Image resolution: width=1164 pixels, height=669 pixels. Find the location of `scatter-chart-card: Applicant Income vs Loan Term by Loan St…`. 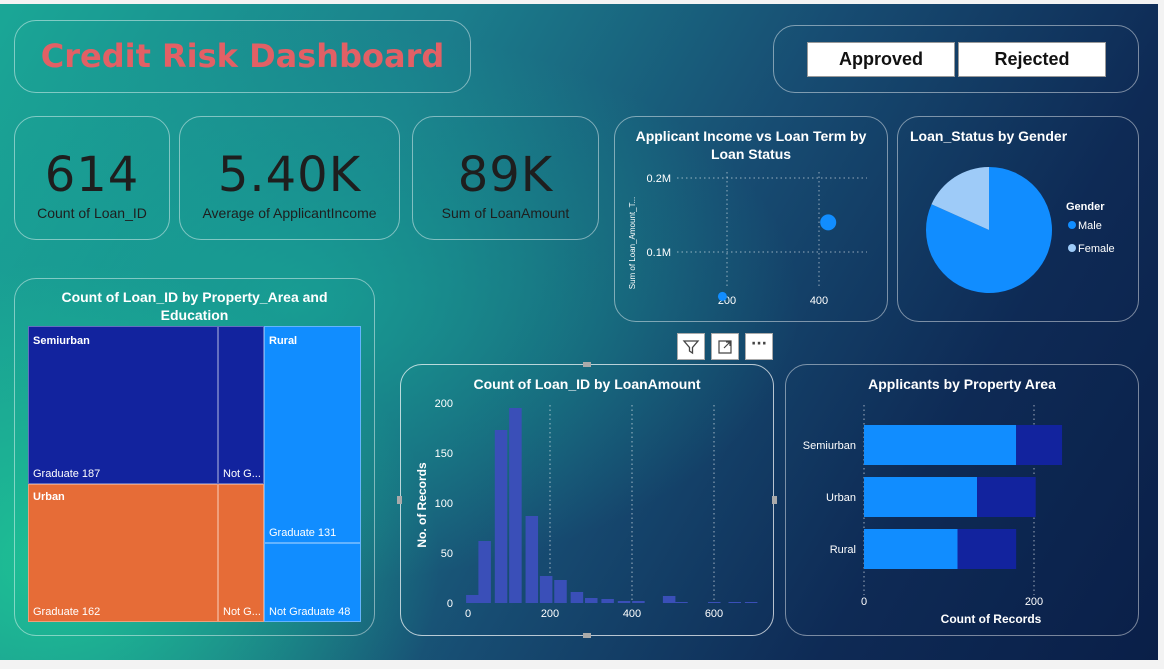

scatter-chart-card: Applicant Income vs Loan Term by Loan St… is located at coordinates (751, 219).